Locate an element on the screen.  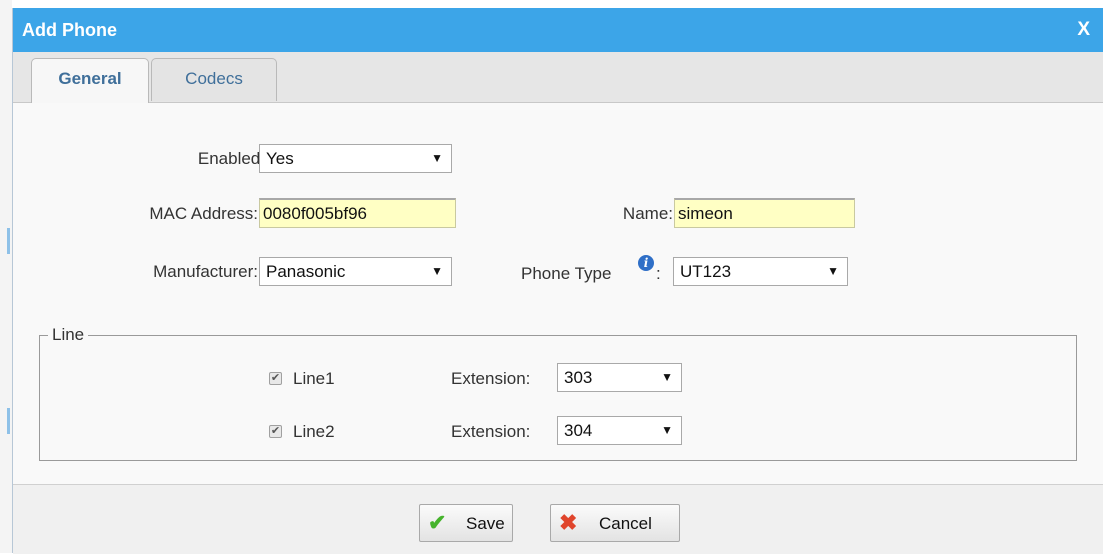
checkmark-icon: ✔ is located at coordinates (437, 522).